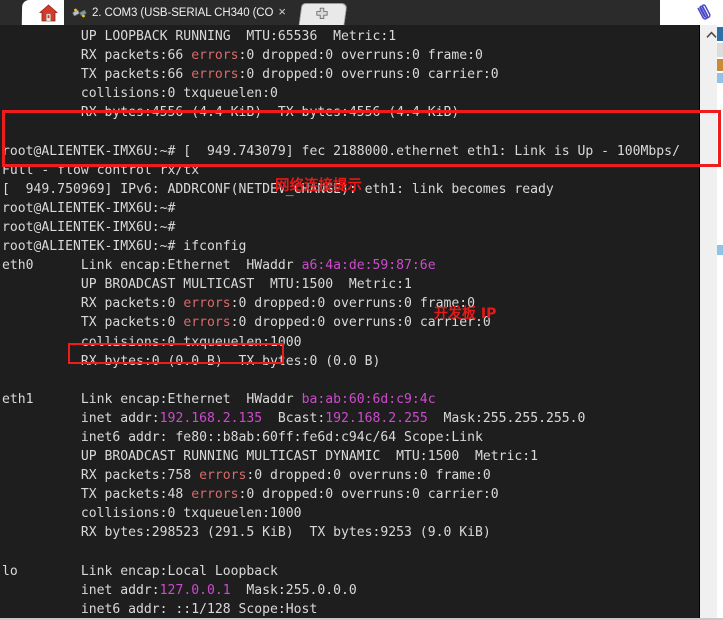 Image resolution: width=723 pixels, height=620 pixels. Describe the element at coordinates (294, 418) in the screenshot. I see `terminal-span: Bcast:` at that location.